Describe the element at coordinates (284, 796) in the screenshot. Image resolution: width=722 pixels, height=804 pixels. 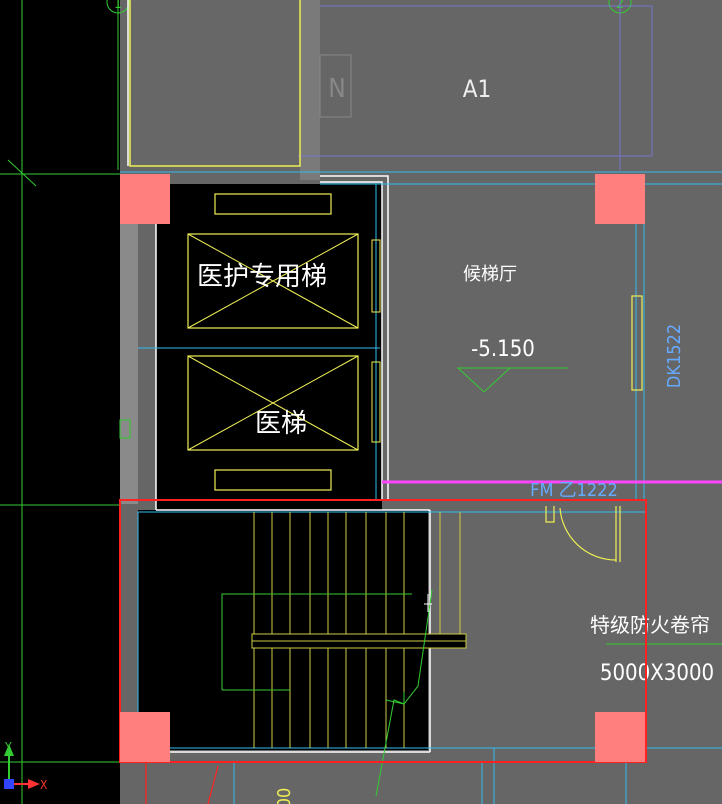
I see `partial-dimension-text: 00` at that location.